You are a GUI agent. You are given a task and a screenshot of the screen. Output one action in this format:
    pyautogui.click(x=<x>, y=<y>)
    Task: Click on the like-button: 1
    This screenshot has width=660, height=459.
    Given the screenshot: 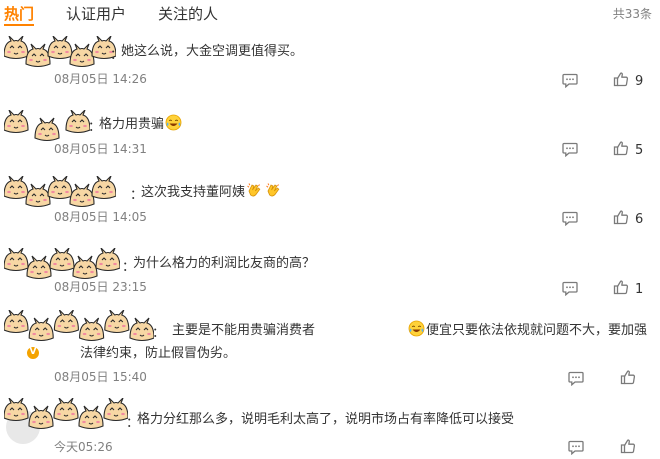 What is the action you would take?
    pyautogui.click(x=628, y=289)
    